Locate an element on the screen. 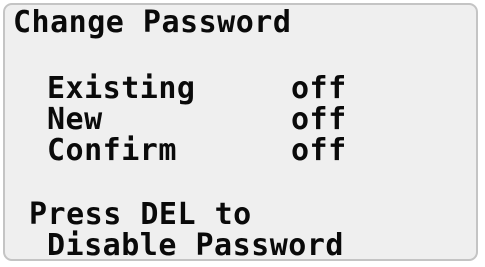 Image resolution: width=485 pixels, height=267 pixels. screen-title: Change Password is located at coordinates (152, 22).